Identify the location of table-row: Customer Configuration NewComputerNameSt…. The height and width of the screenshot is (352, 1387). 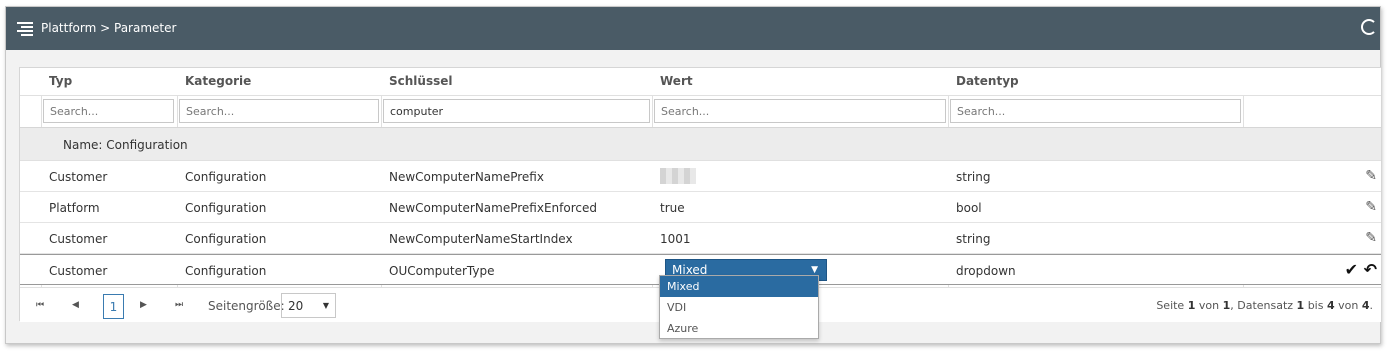
(700, 238).